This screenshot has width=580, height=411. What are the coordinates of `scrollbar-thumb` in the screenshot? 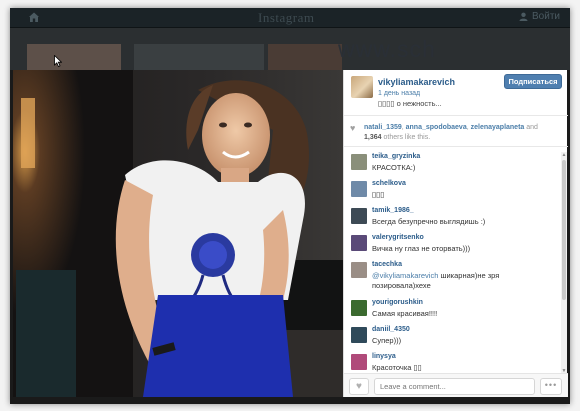 It's located at (564, 230).